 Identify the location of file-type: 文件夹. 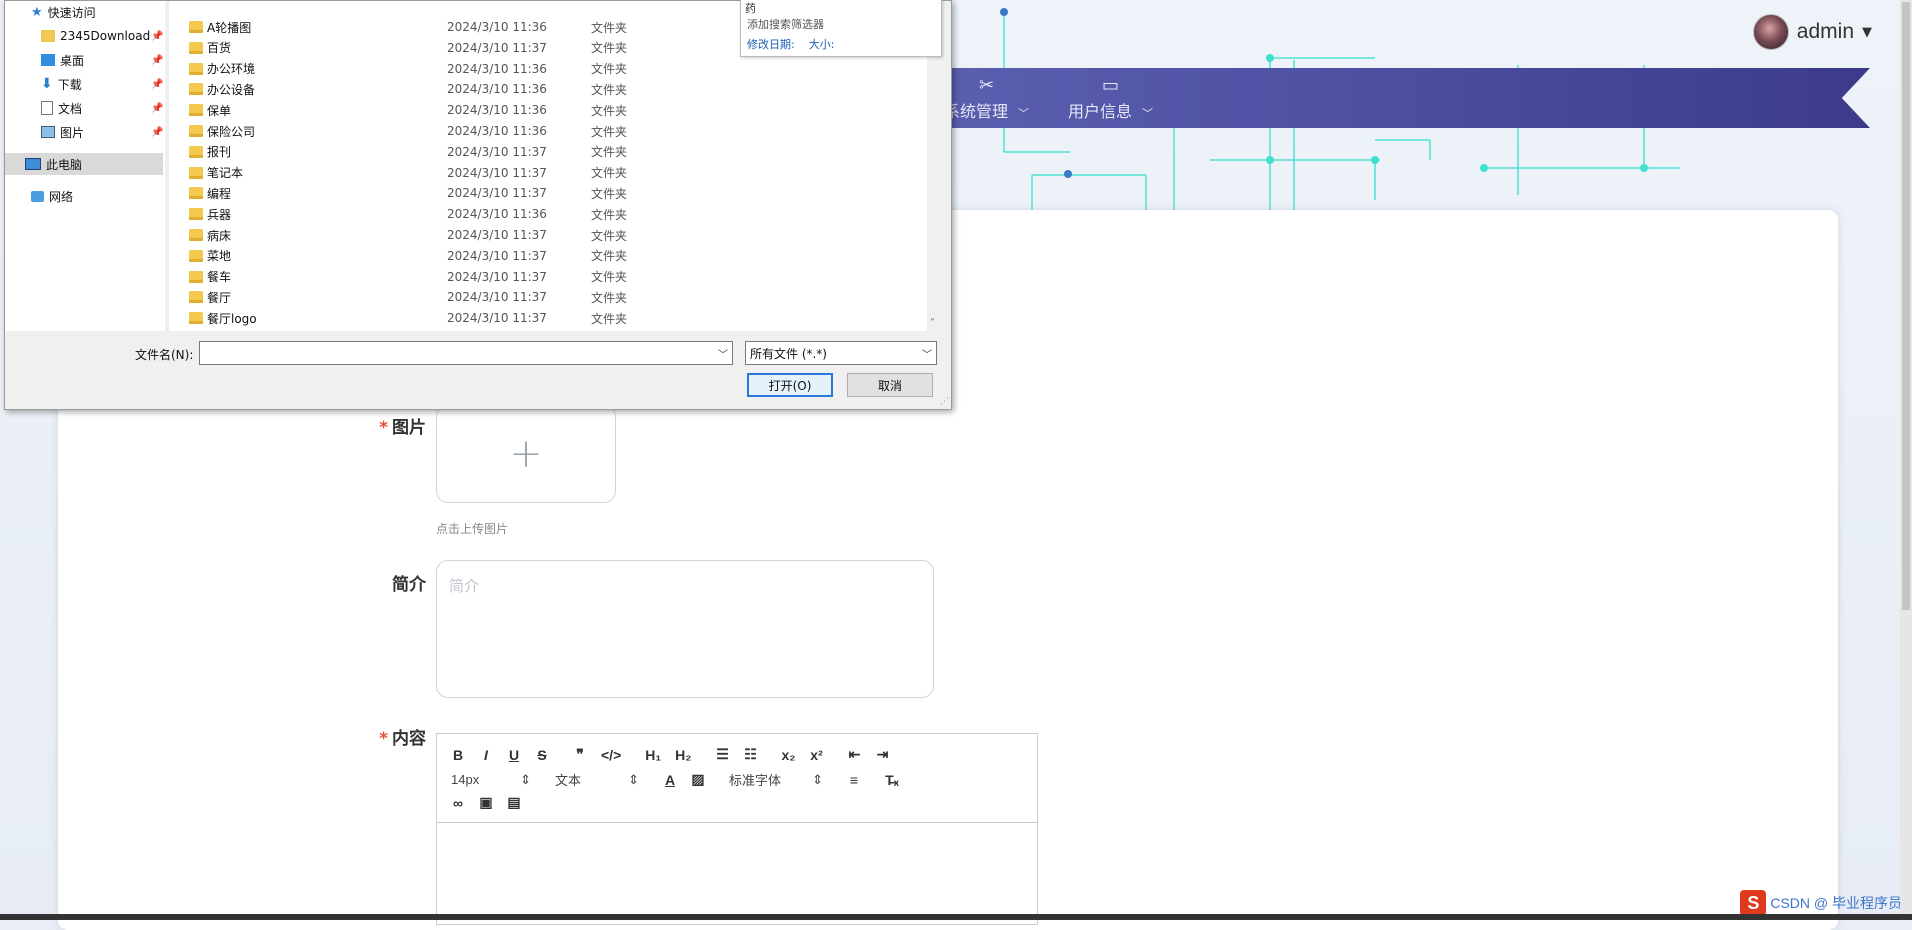
(609, 48).